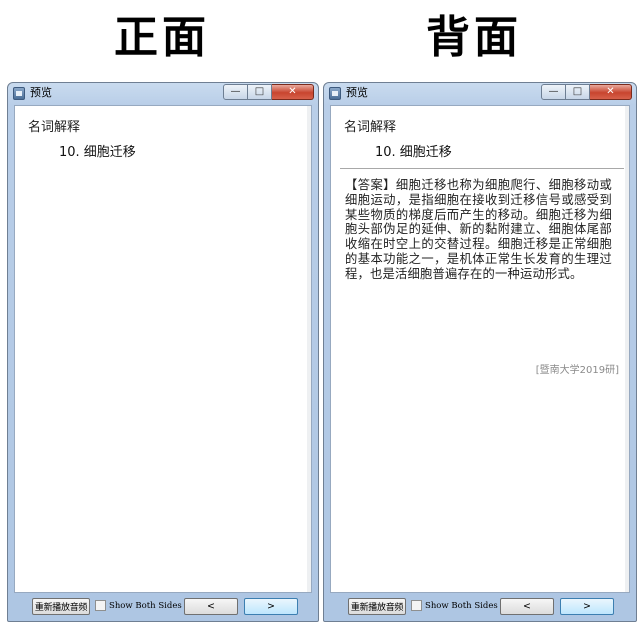  Describe the element at coordinates (577, 370) in the screenshot. I see `answer-source: [暨南大学2019研]` at that location.